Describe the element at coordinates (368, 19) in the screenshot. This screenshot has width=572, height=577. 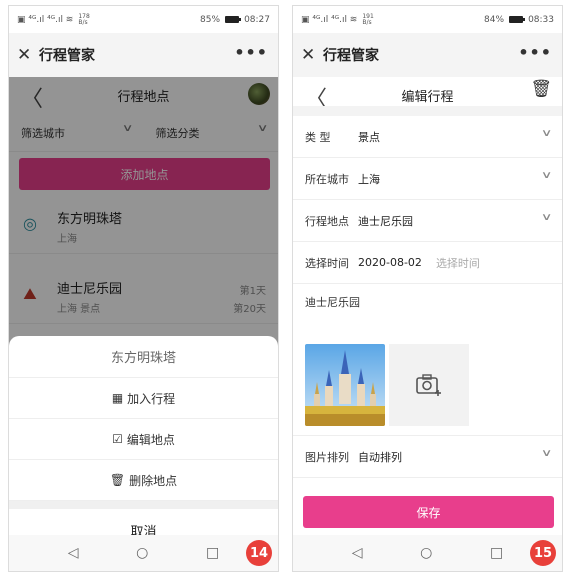
I see `network-speed: 191 B/s` at that location.